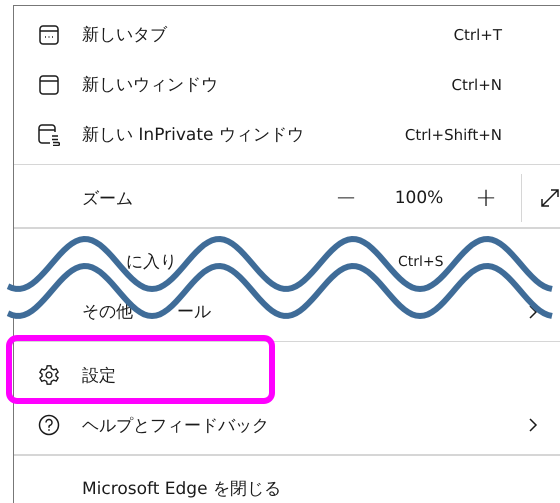 This screenshot has height=503, width=560. What do you see at coordinates (346, 198) in the screenshot?
I see `zoom-out-button: −` at bounding box center [346, 198].